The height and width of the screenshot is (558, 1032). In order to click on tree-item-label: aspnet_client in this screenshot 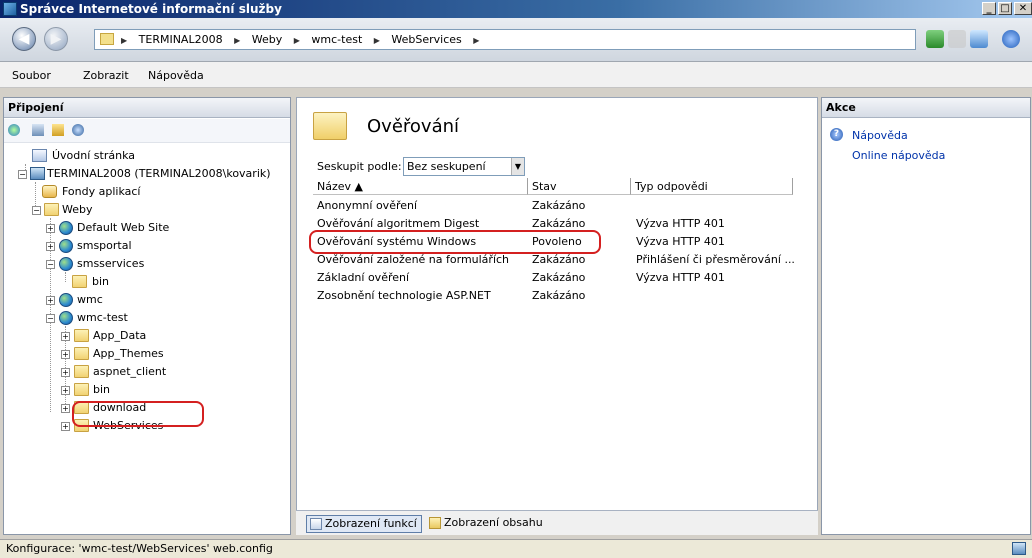, I will do `click(130, 371)`.